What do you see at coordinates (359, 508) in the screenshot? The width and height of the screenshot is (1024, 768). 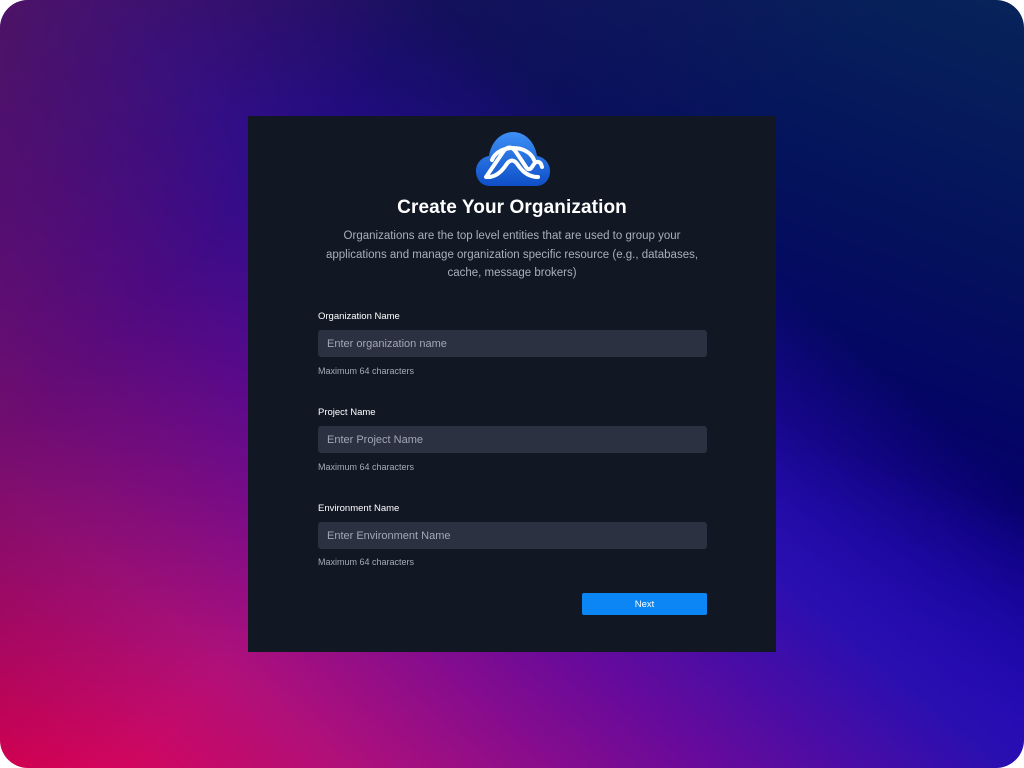 I see `environment-name-label: Environment Name` at bounding box center [359, 508].